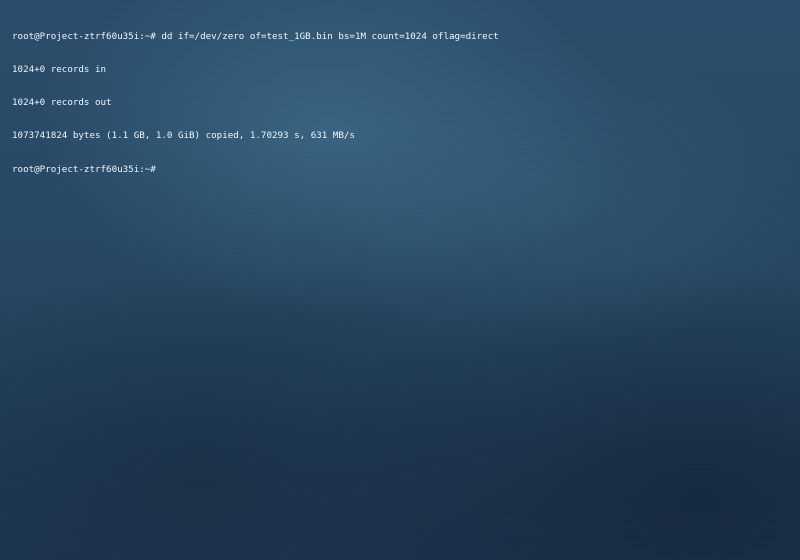 This screenshot has width=800, height=560. Describe the element at coordinates (400, 169) in the screenshot. I see `prompt-line: root@Project-ztrf60u35i:~#` at that location.